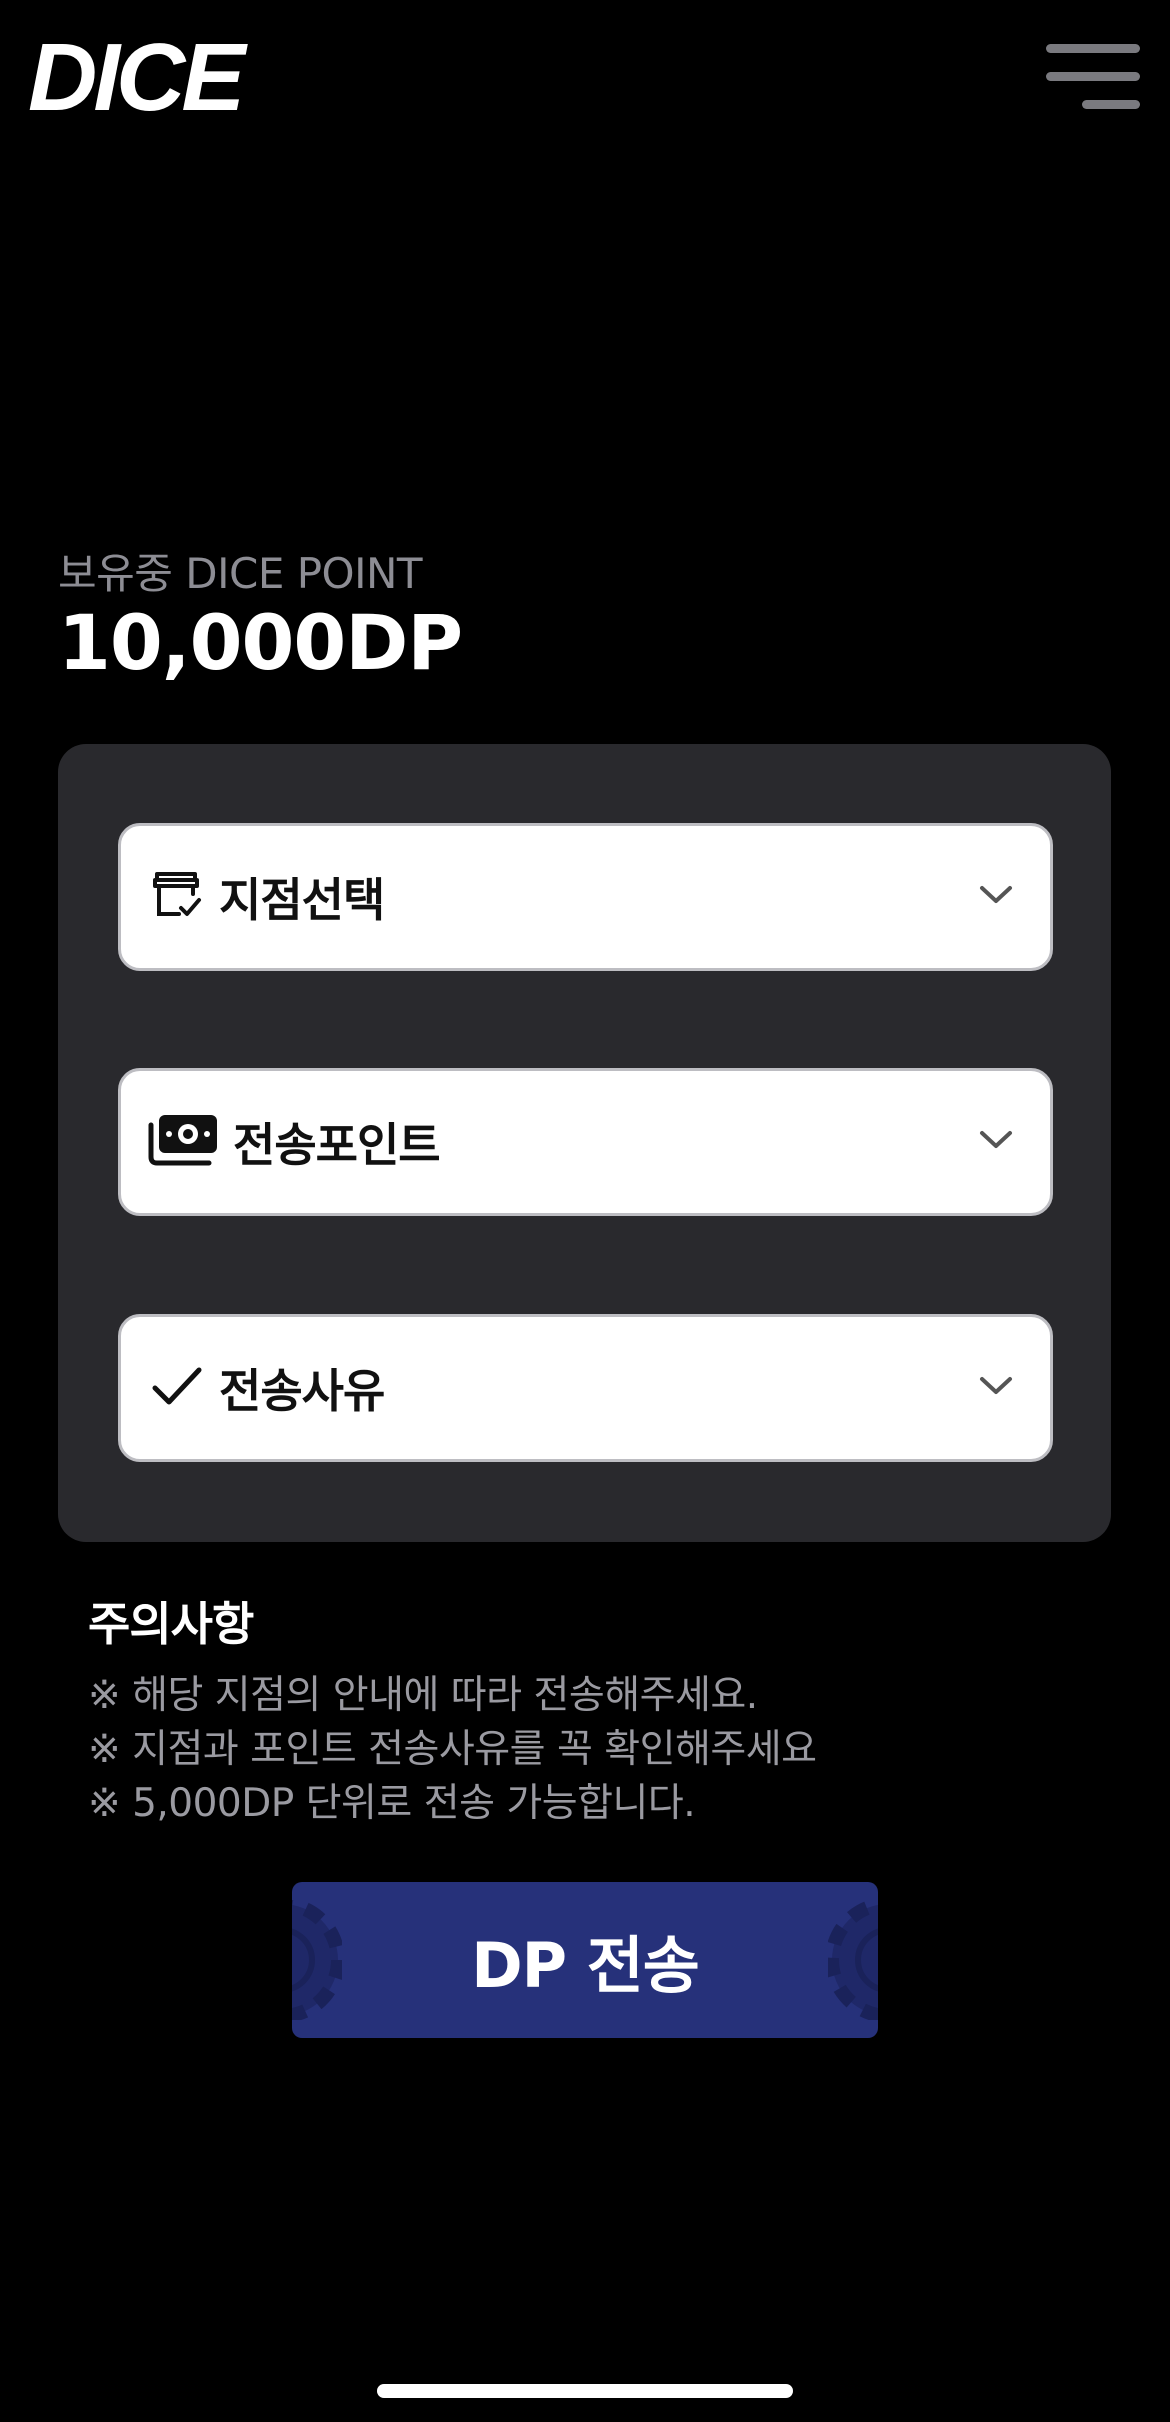 The height and width of the screenshot is (2422, 1170). Describe the element at coordinates (585, 1965) in the screenshot. I see `dp-send-label: DP 전송` at that location.